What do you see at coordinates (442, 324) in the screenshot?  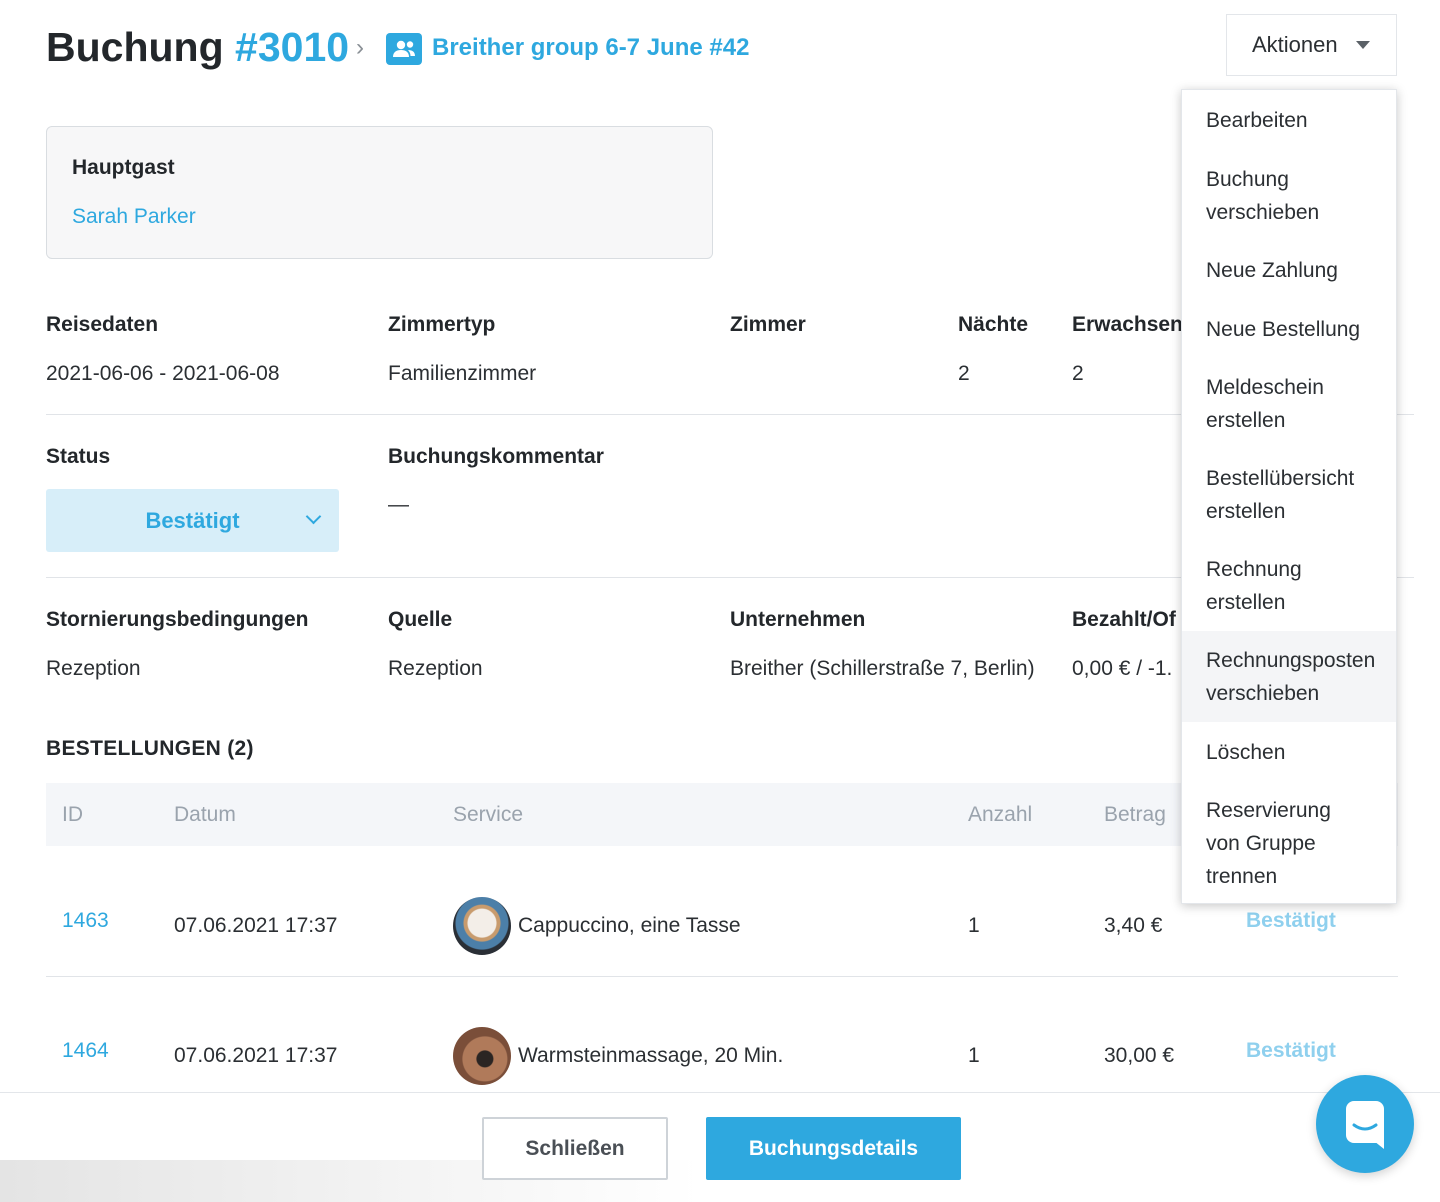 I see `room-type-label: Zimmertyp` at bounding box center [442, 324].